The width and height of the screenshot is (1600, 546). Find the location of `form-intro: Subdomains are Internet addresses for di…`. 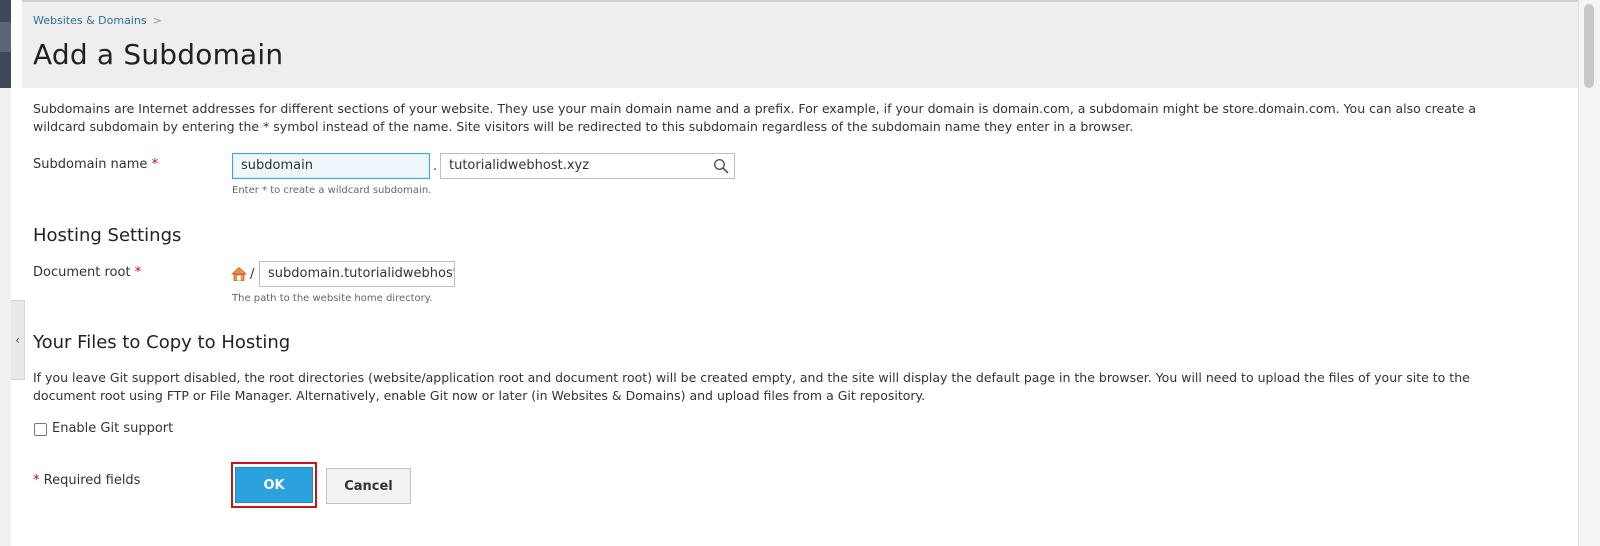

form-intro: Subdomains are Internet addresses for di… is located at coordinates (800, 118).